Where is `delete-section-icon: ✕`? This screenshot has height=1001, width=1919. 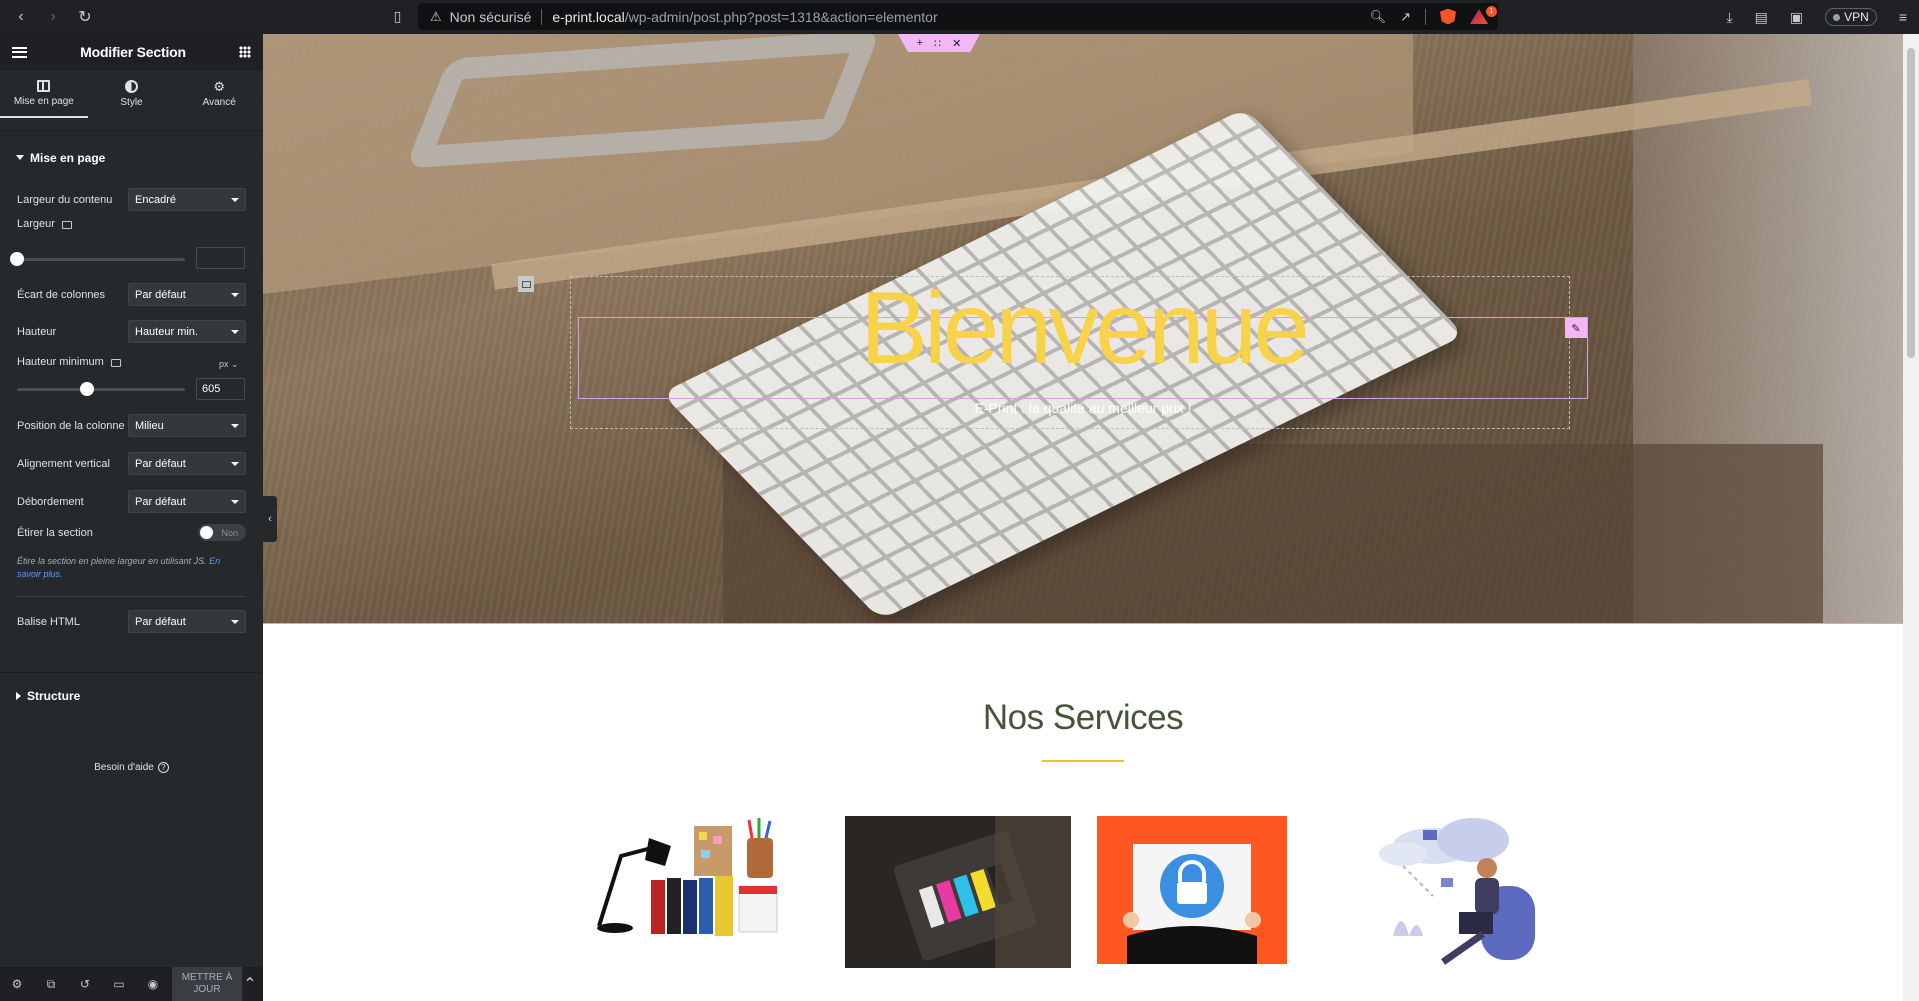 delete-section-icon: ✕ is located at coordinates (956, 43).